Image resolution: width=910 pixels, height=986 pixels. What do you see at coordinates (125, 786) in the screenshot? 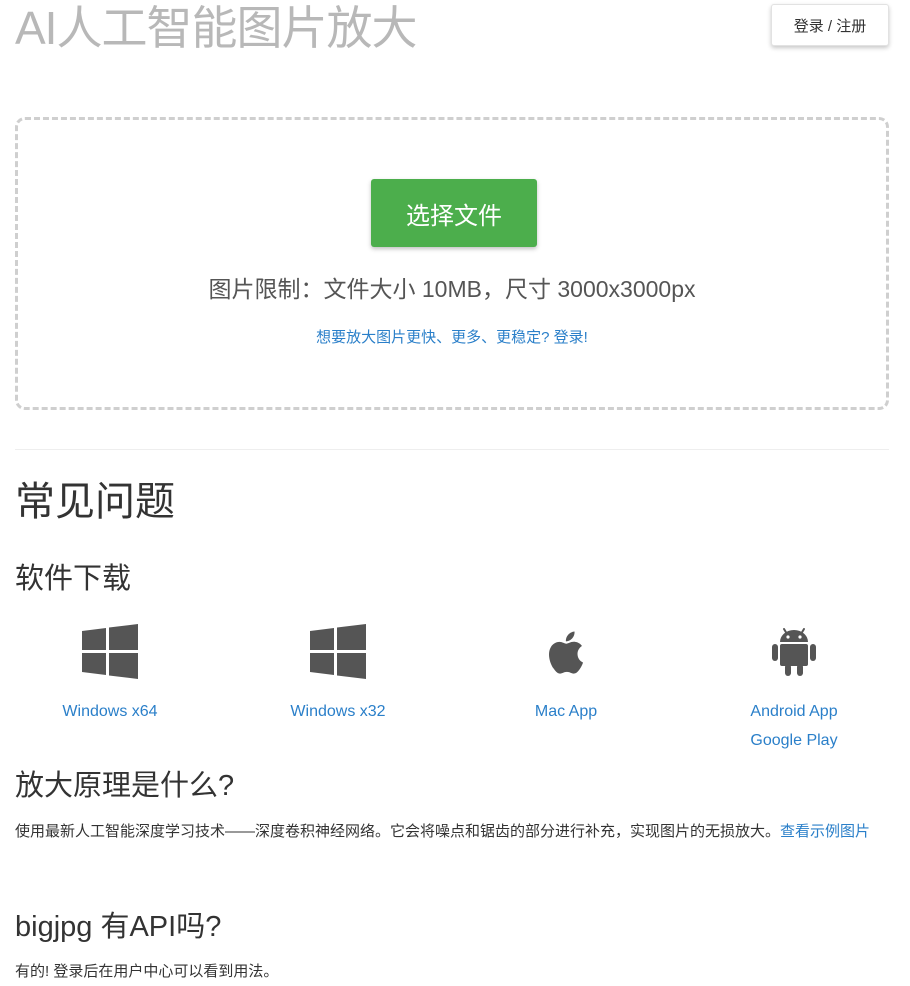
I see `principle-heading: 放大原理是什么?` at bounding box center [125, 786].